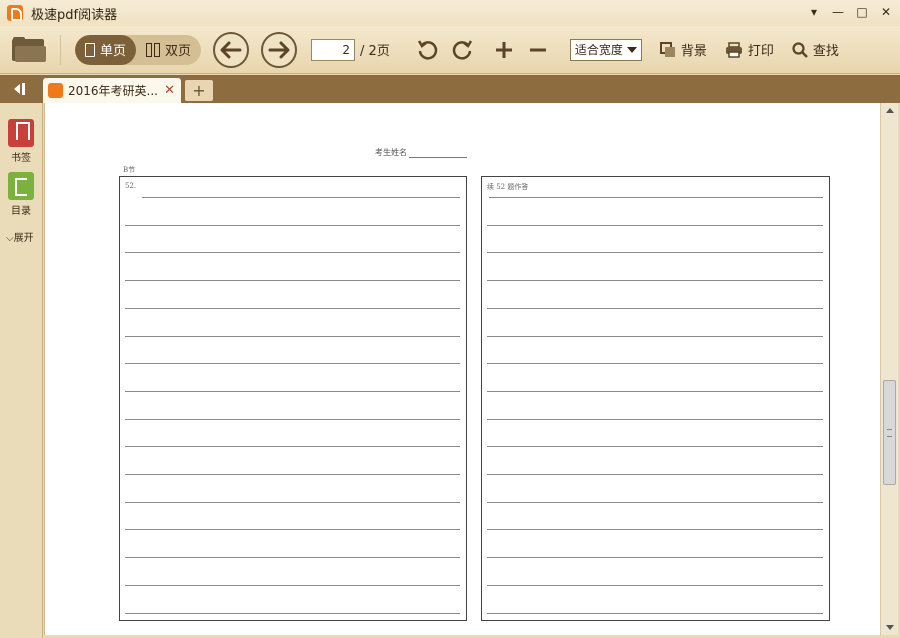 The width and height of the screenshot is (900, 638). Describe the element at coordinates (862, 12) in the screenshot. I see `maximize-button: □` at that location.